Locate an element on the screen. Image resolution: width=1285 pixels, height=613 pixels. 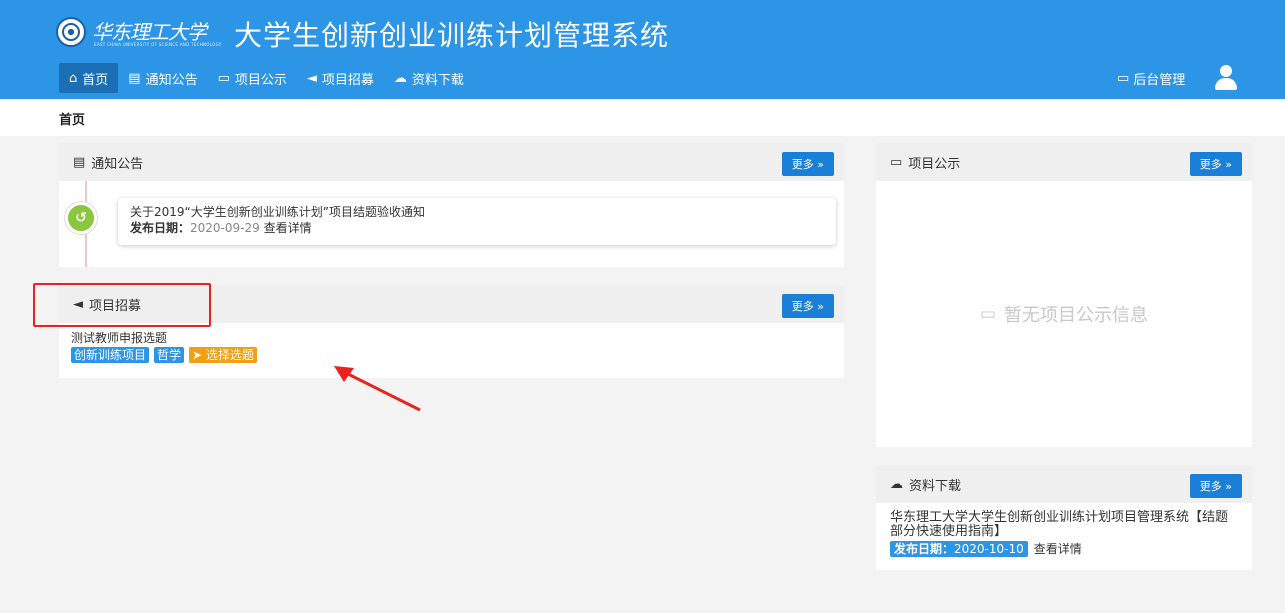
select-topic-button: ➤ 选择选题 is located at coordinates (223, 355).